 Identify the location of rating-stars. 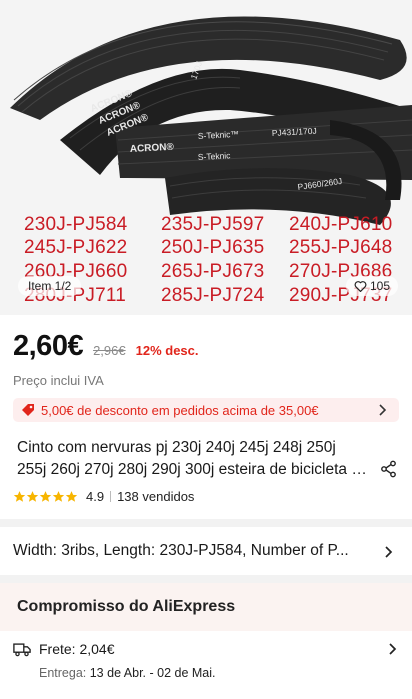
(45, 496).